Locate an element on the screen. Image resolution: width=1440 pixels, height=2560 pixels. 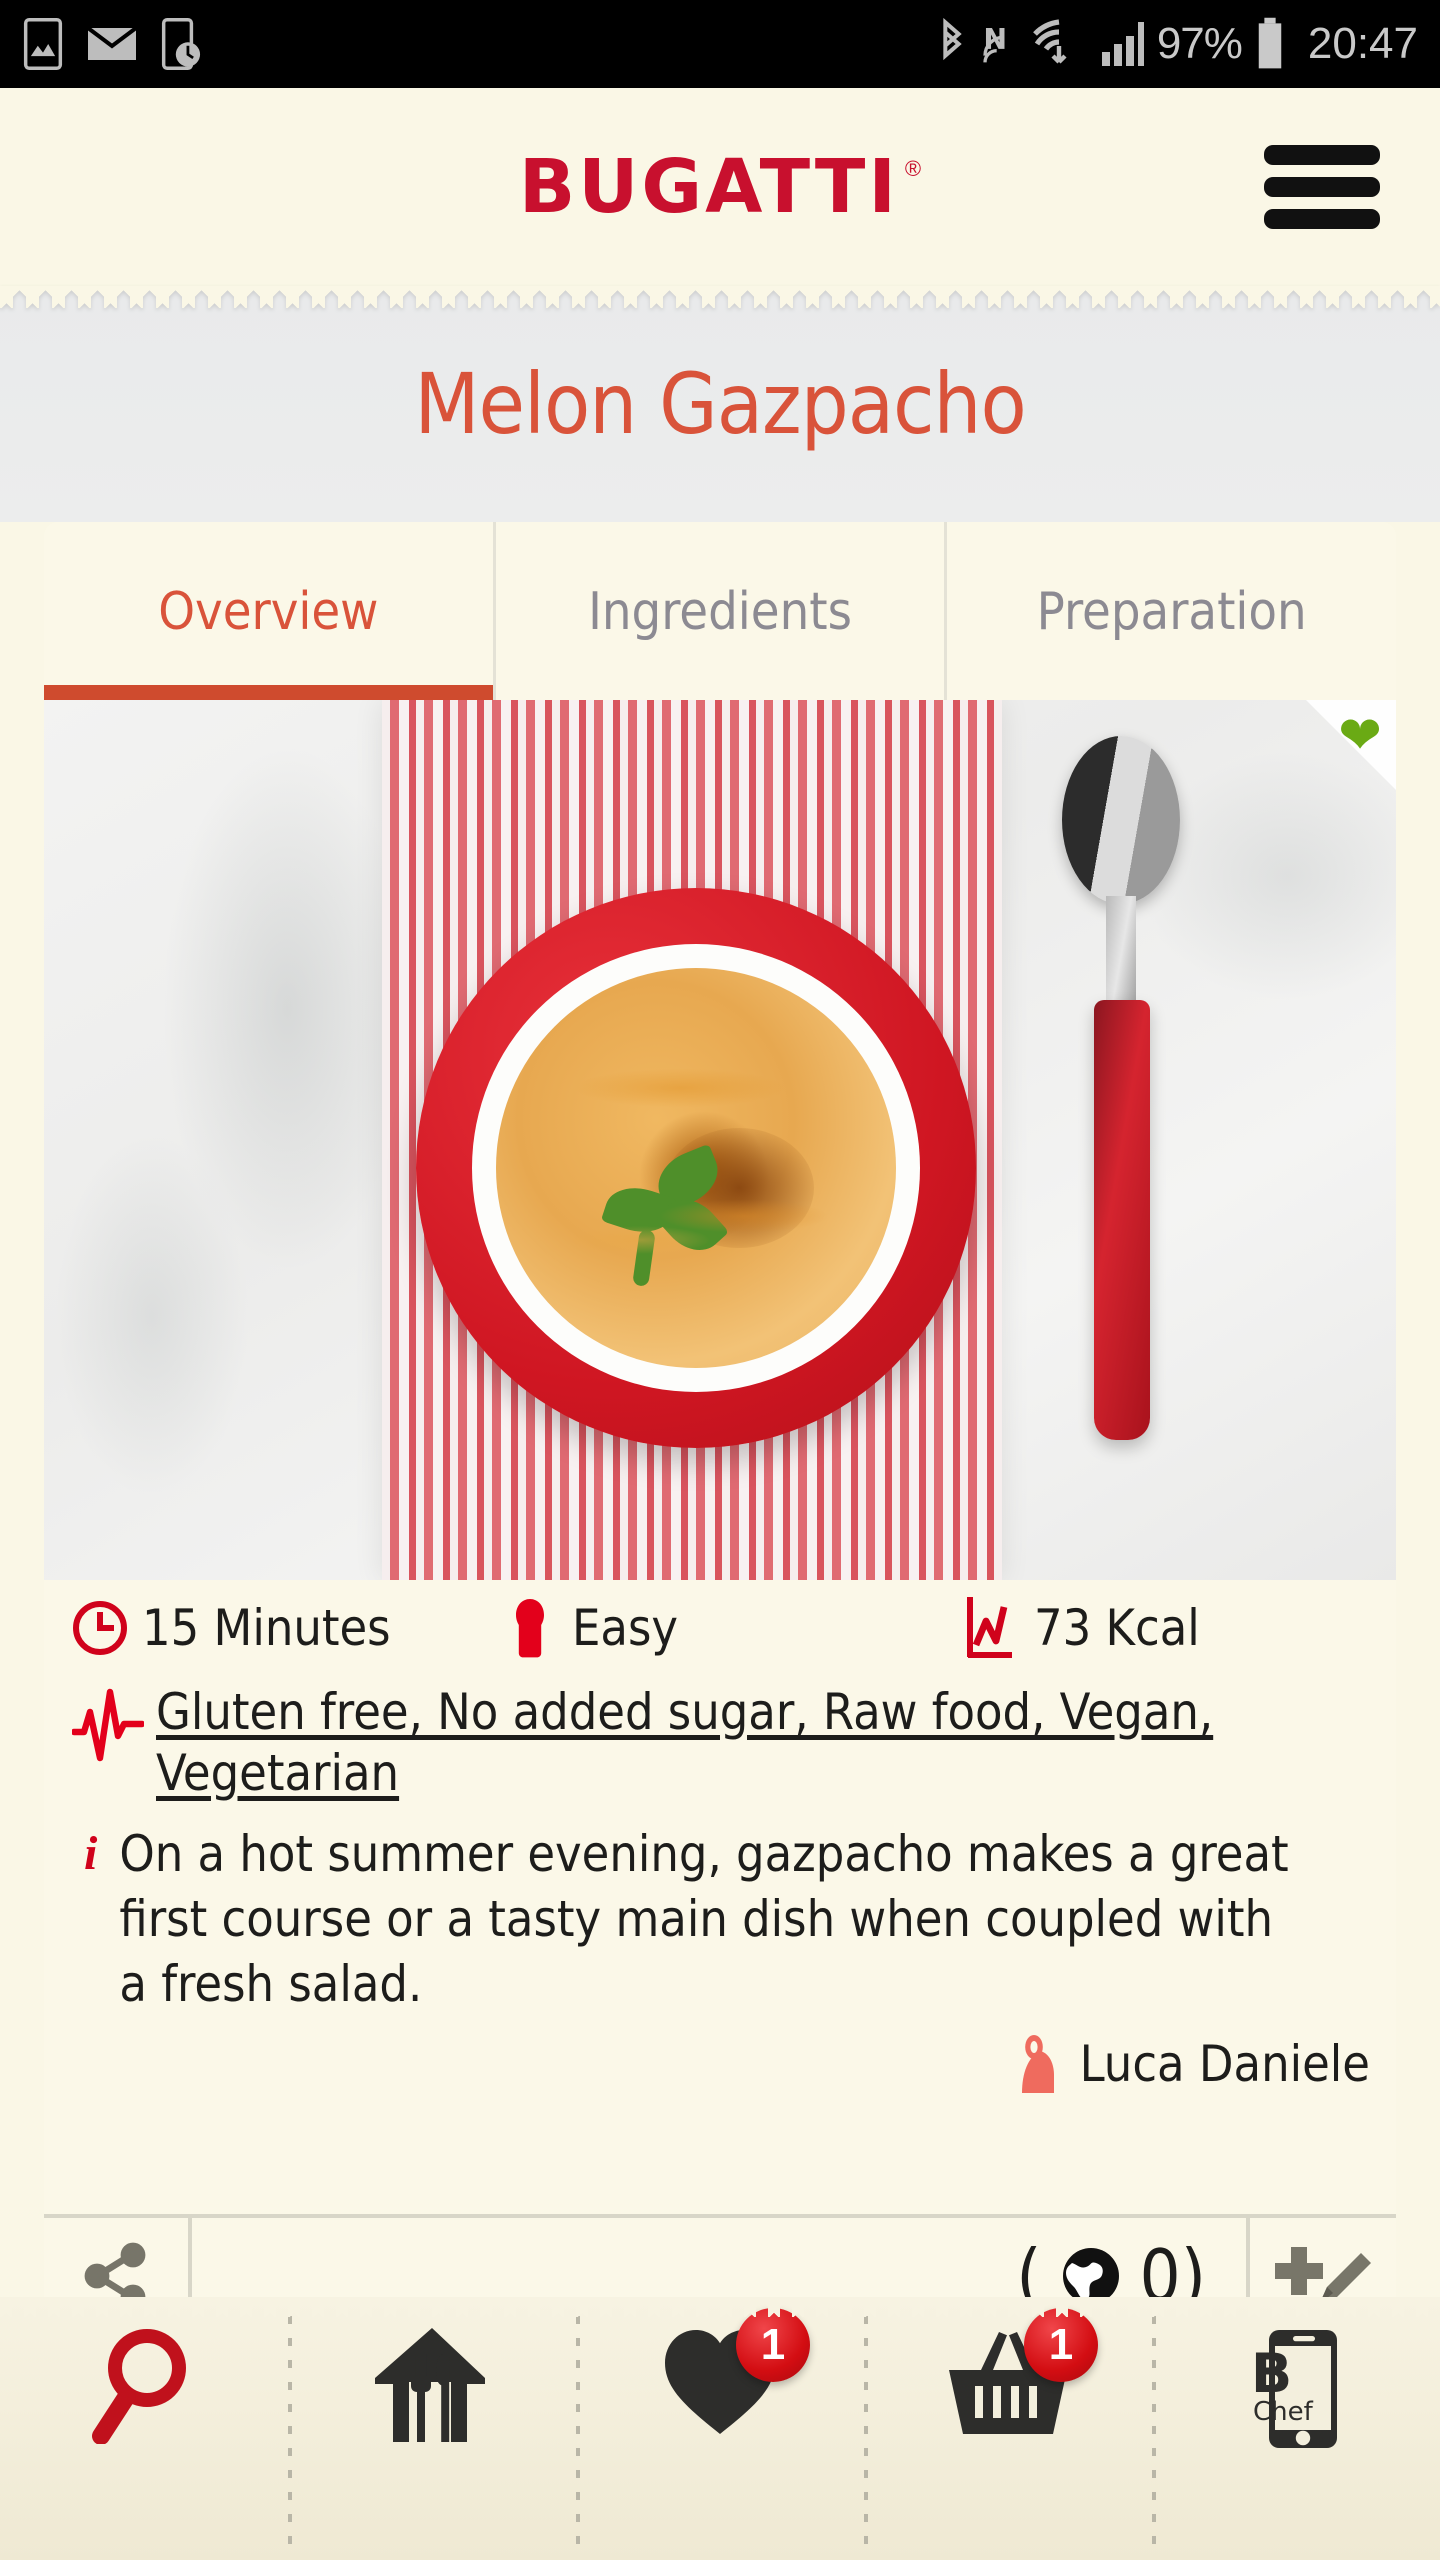
home-restaurant-icon is located at coordinates (432, 2385).